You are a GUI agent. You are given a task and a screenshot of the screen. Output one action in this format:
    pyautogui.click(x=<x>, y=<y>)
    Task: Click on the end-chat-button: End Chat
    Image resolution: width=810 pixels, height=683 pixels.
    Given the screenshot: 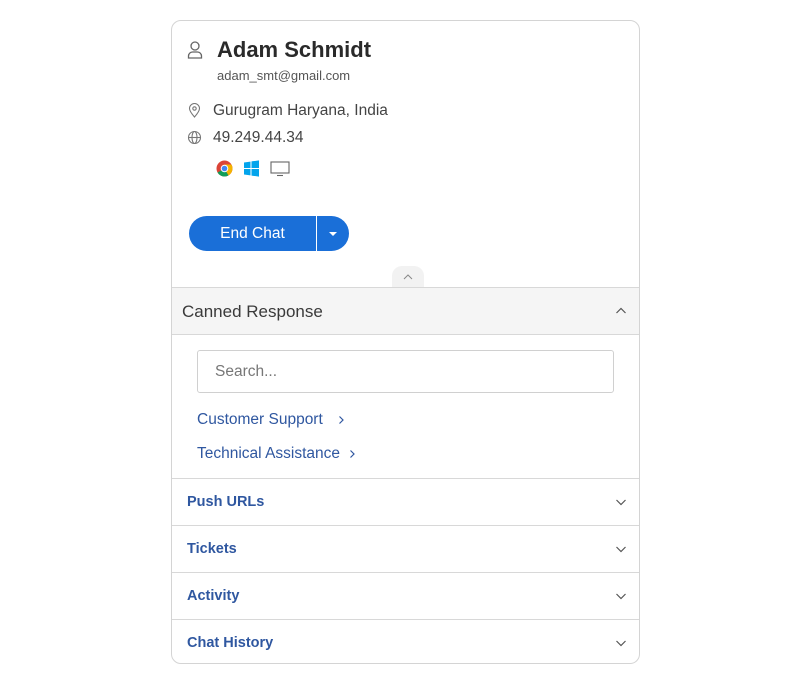 What is the action you would take?
    pyautogui.click(x=252, y=233)
    